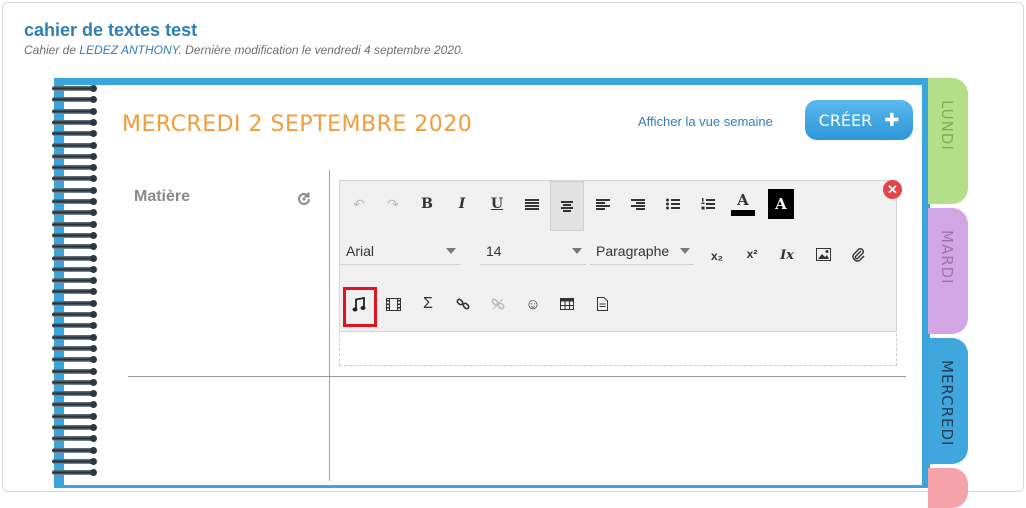  I want to click on separator-line, so click(517, 376).